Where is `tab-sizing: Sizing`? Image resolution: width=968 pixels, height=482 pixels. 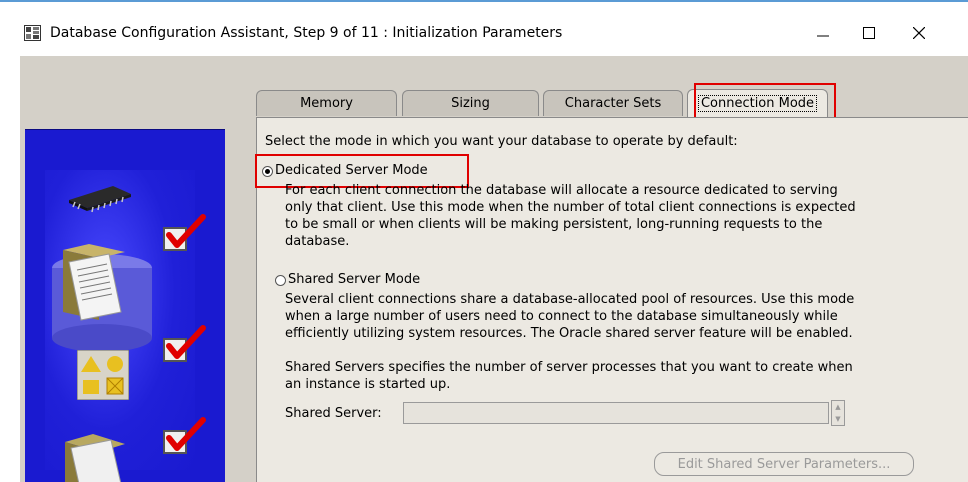 tab-sizing: Sizing is located at coordinates (470, 103).